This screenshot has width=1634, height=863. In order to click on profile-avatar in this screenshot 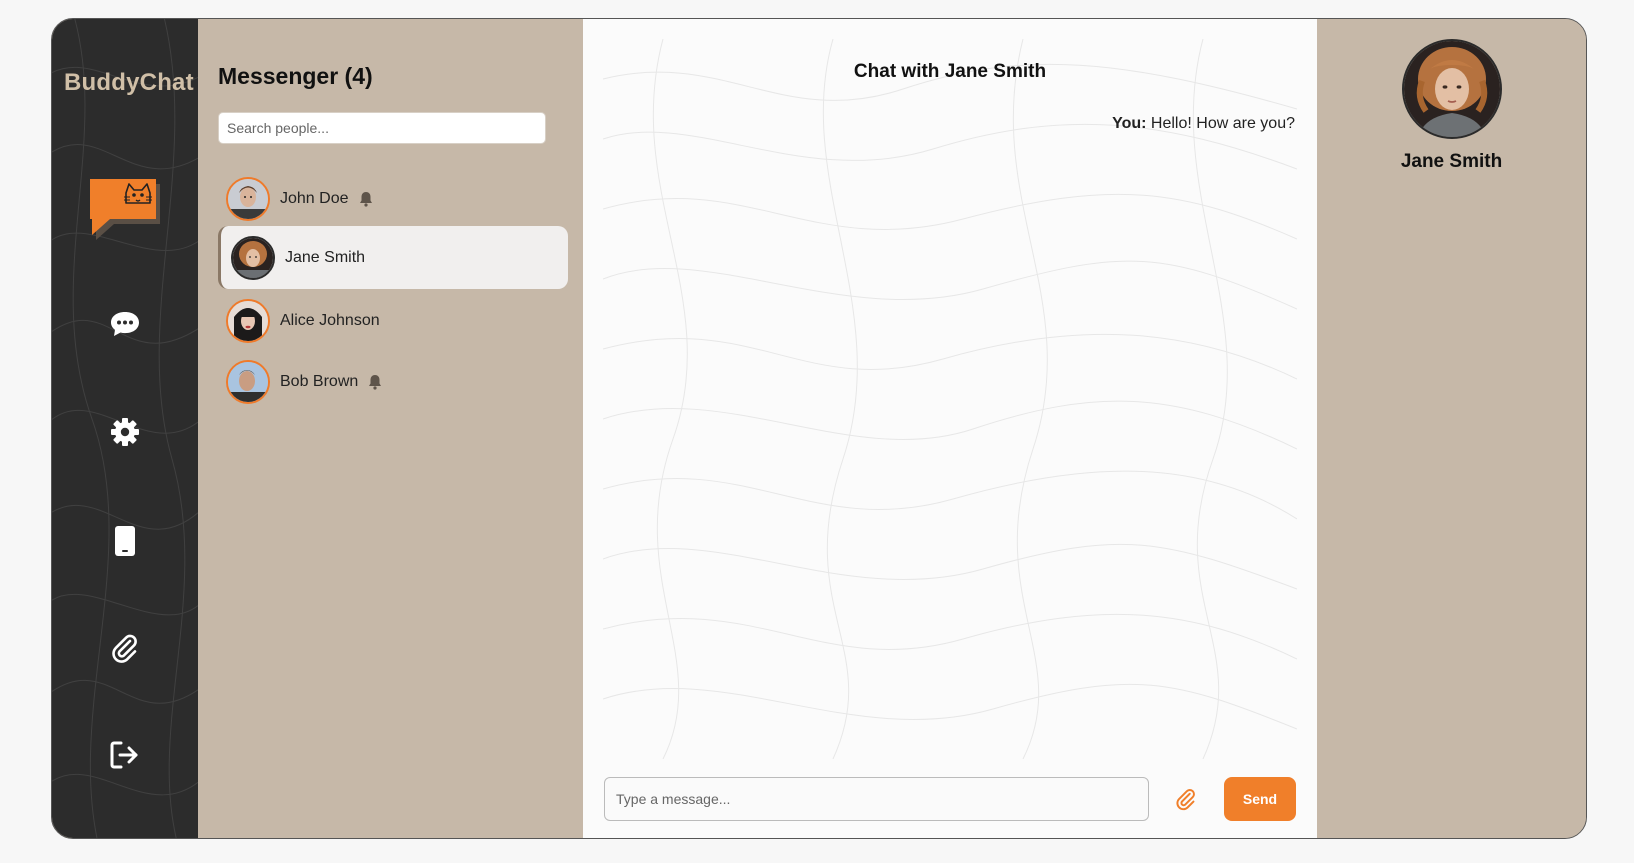, I will do `click(1451, 89)`.